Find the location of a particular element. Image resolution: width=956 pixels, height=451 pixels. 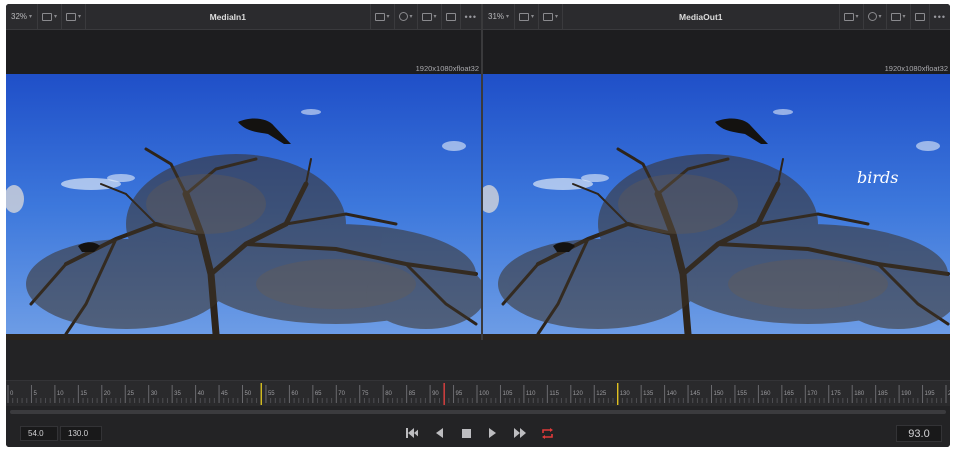

ruler-tick-label: 135 is located at coordinates (648, 394).